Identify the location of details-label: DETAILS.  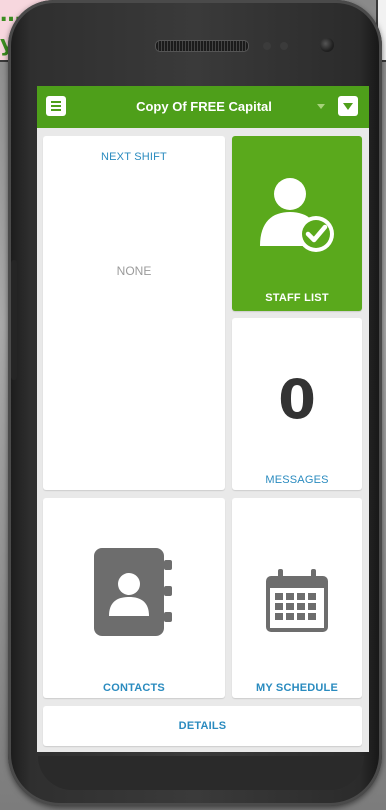
(202, 726).